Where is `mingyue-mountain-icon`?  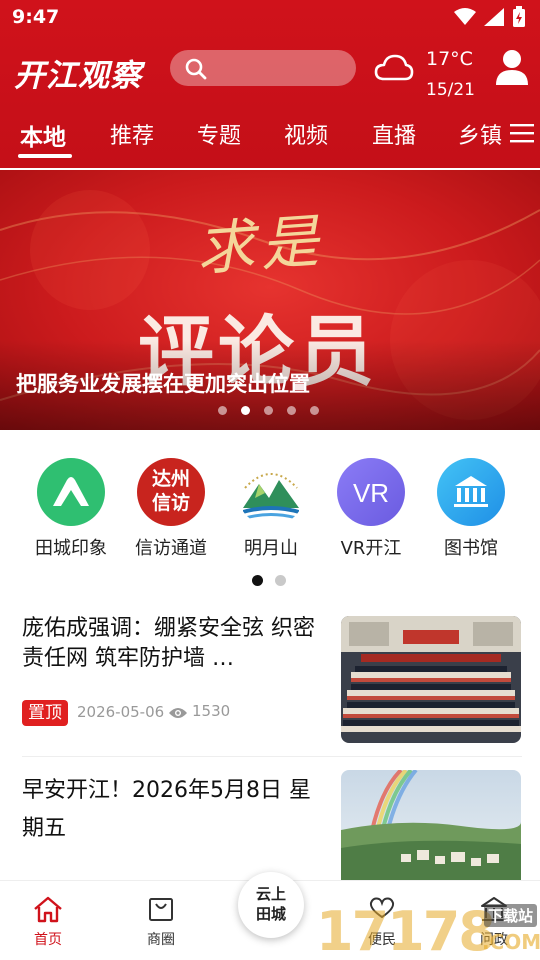
mingyue-mountain-icon is located at coordinates (271, 492).